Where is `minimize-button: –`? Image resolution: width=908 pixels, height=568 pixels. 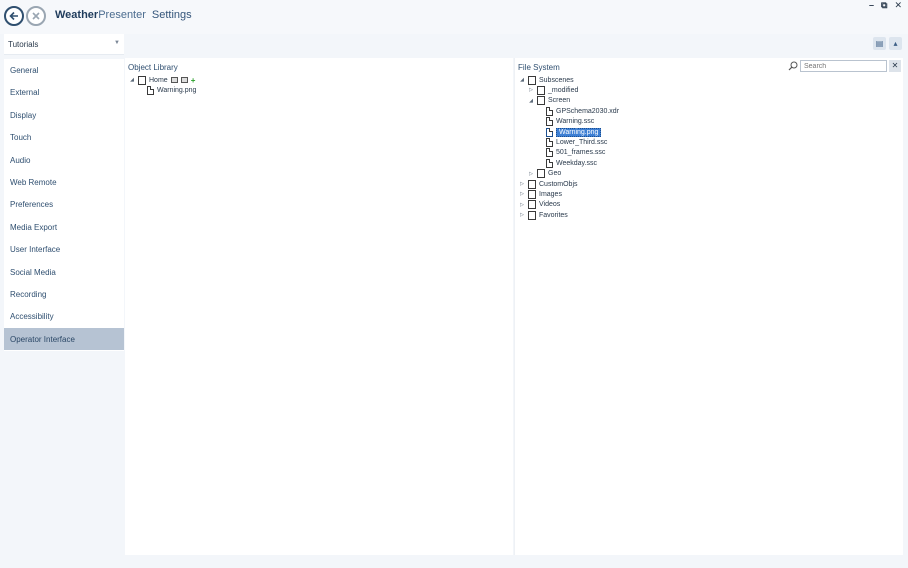
minimize-button: – is located at coordinates (871, 5).